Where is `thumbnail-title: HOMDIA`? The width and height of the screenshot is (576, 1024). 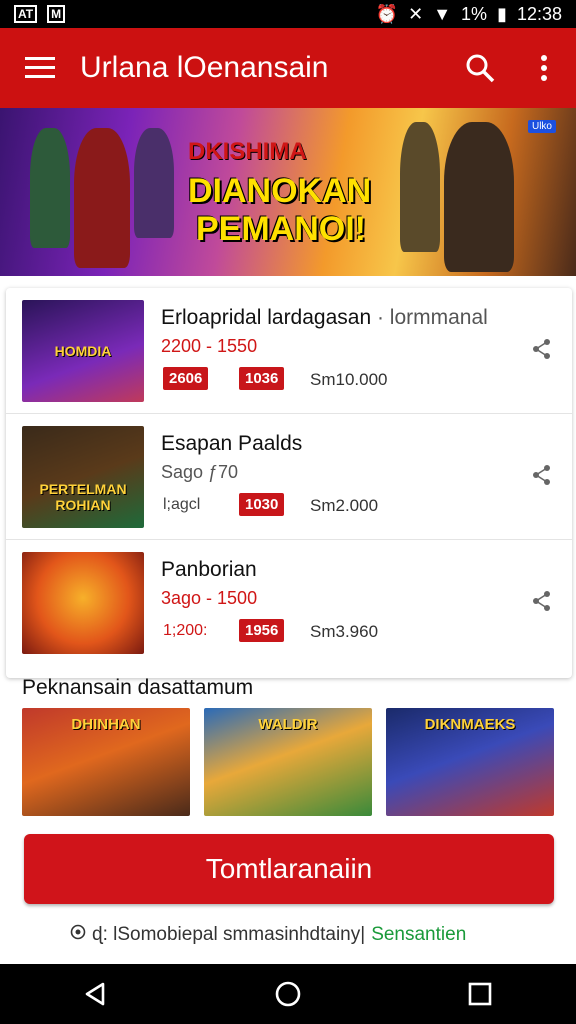 thumbnail-title: HOMDIA is located at coordinates (83, 351).